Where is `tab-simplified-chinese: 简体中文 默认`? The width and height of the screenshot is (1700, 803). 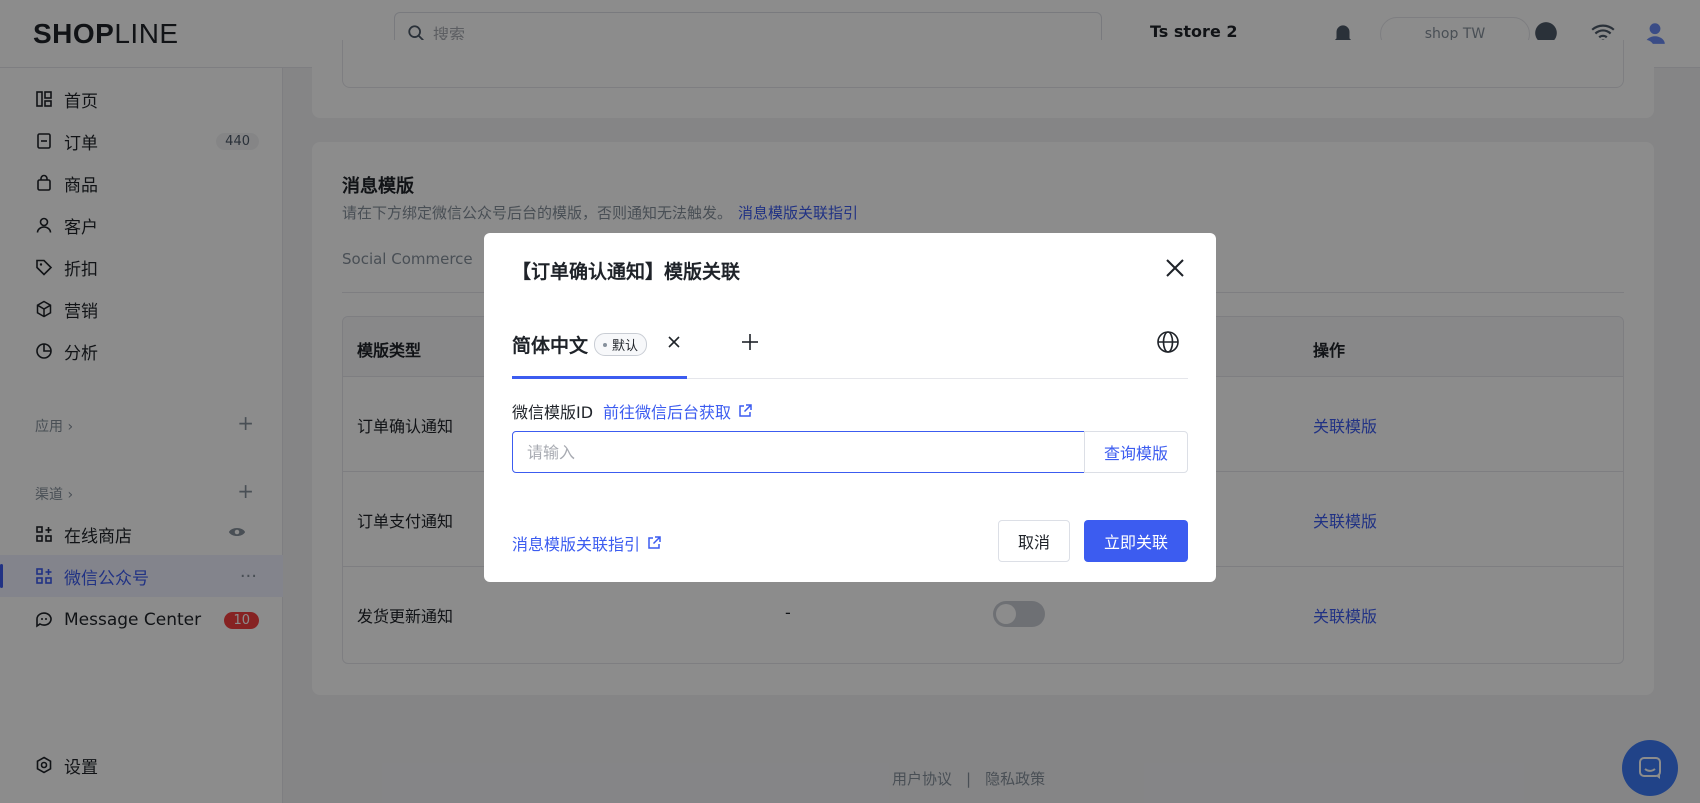 tab-simplified-chinese: 简体中文 默认 is located at coordinates (580, 344).